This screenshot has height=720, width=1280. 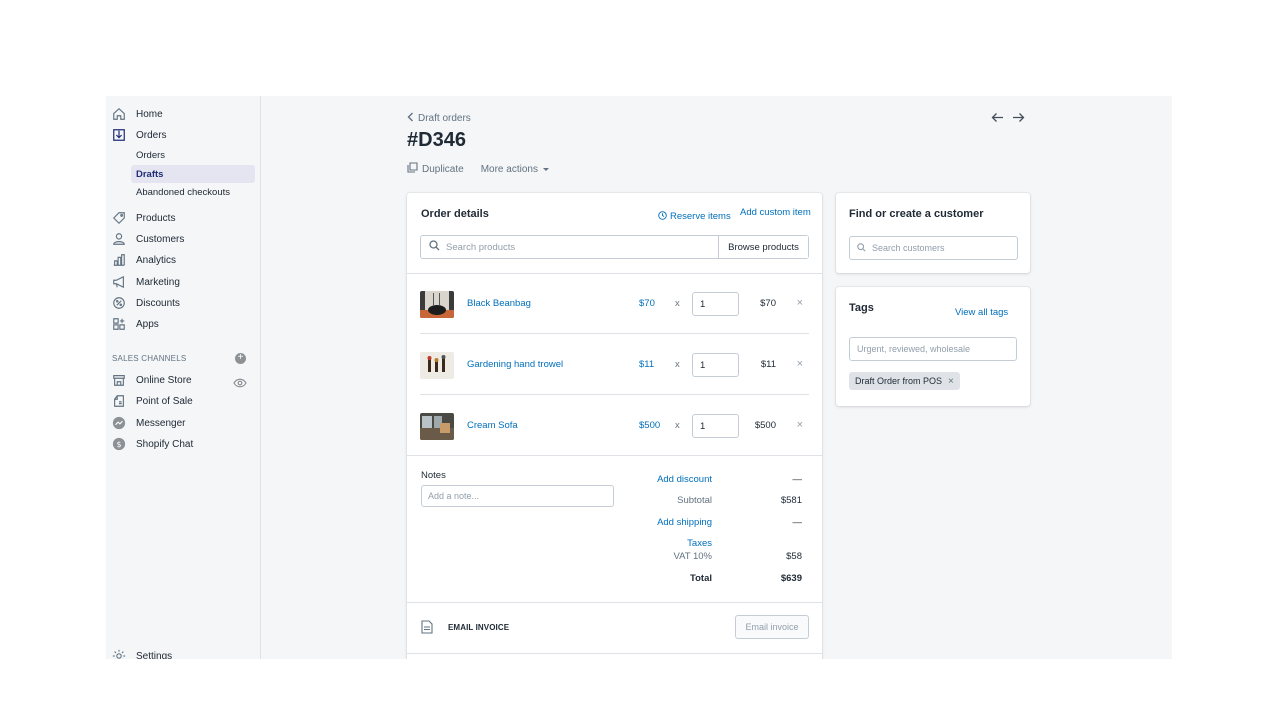 I want to click on discount-value: —, so click(x=797, y=479).